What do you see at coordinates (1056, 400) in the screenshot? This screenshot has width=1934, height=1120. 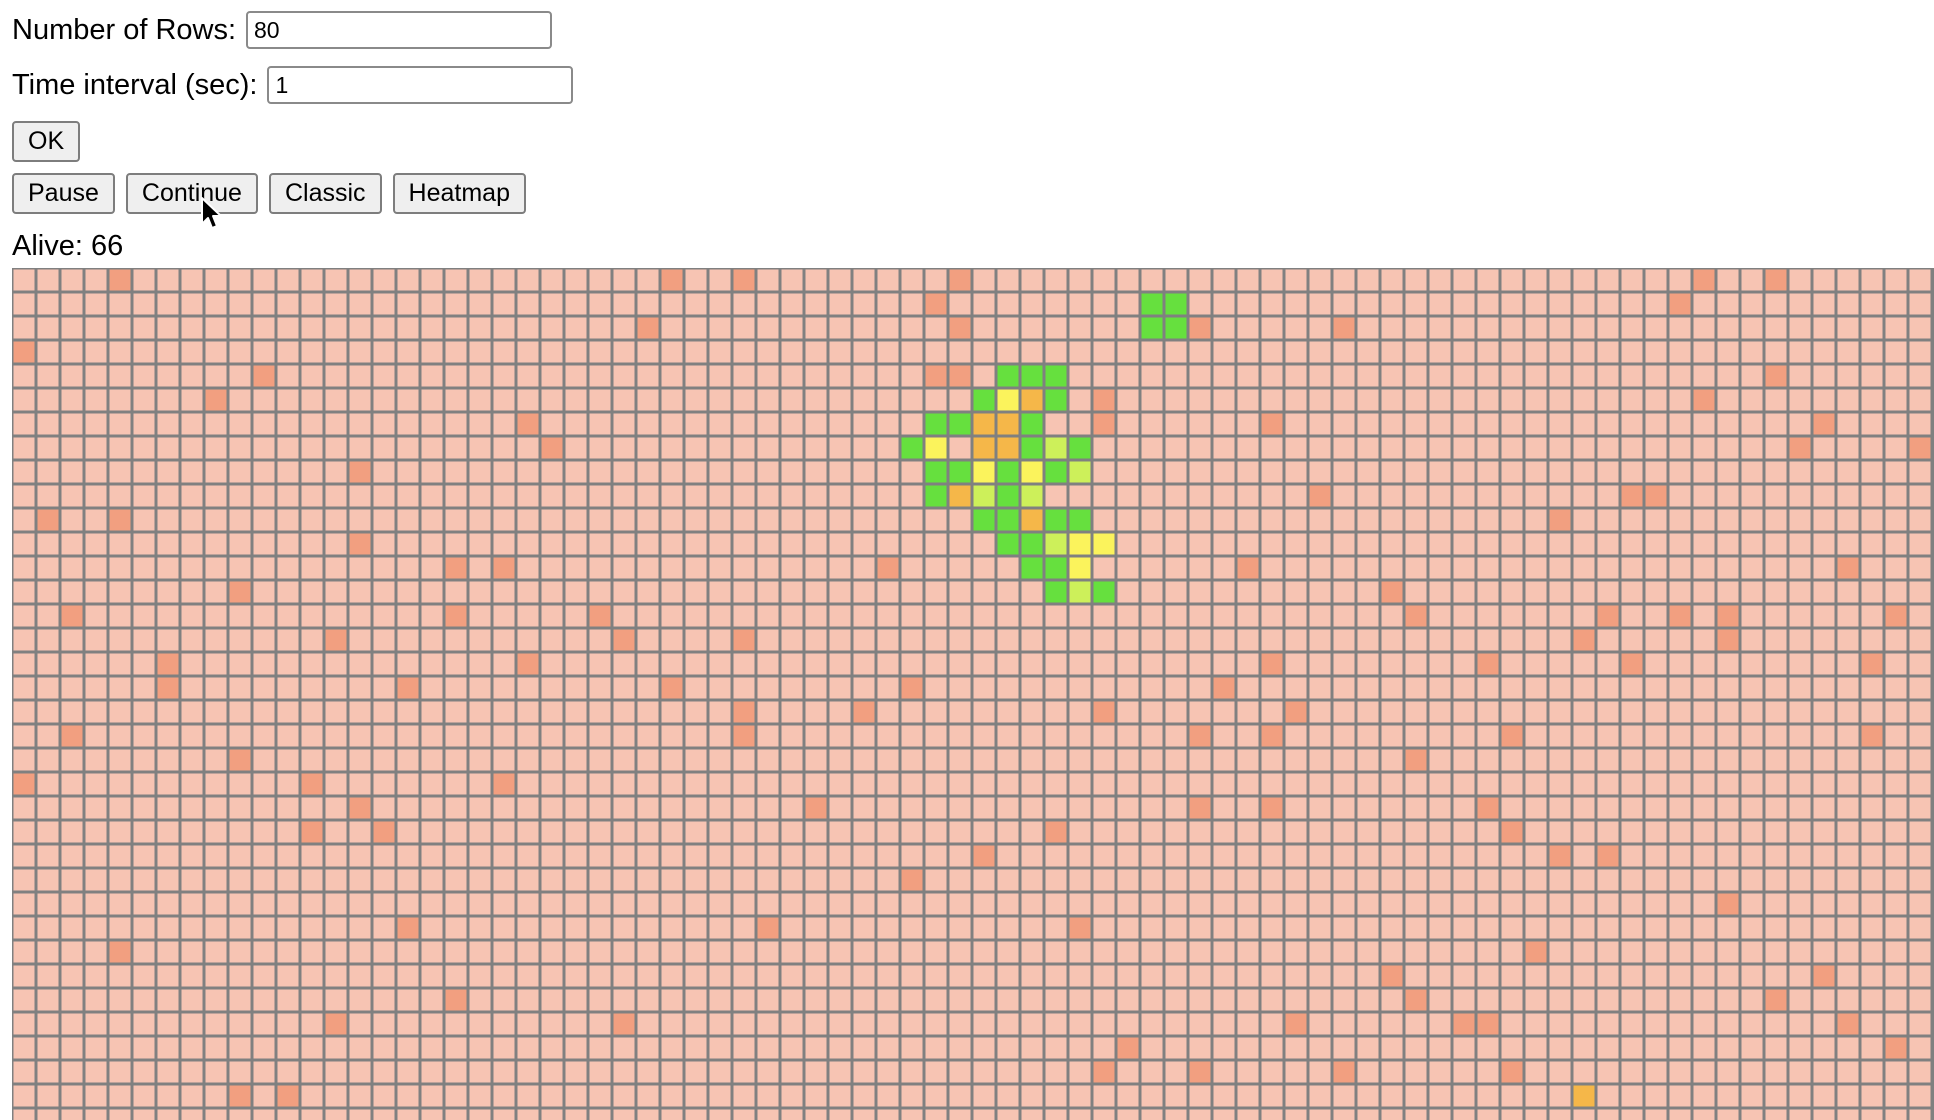 I see `grid-cell-alive` at bounding box center [1056, 400].